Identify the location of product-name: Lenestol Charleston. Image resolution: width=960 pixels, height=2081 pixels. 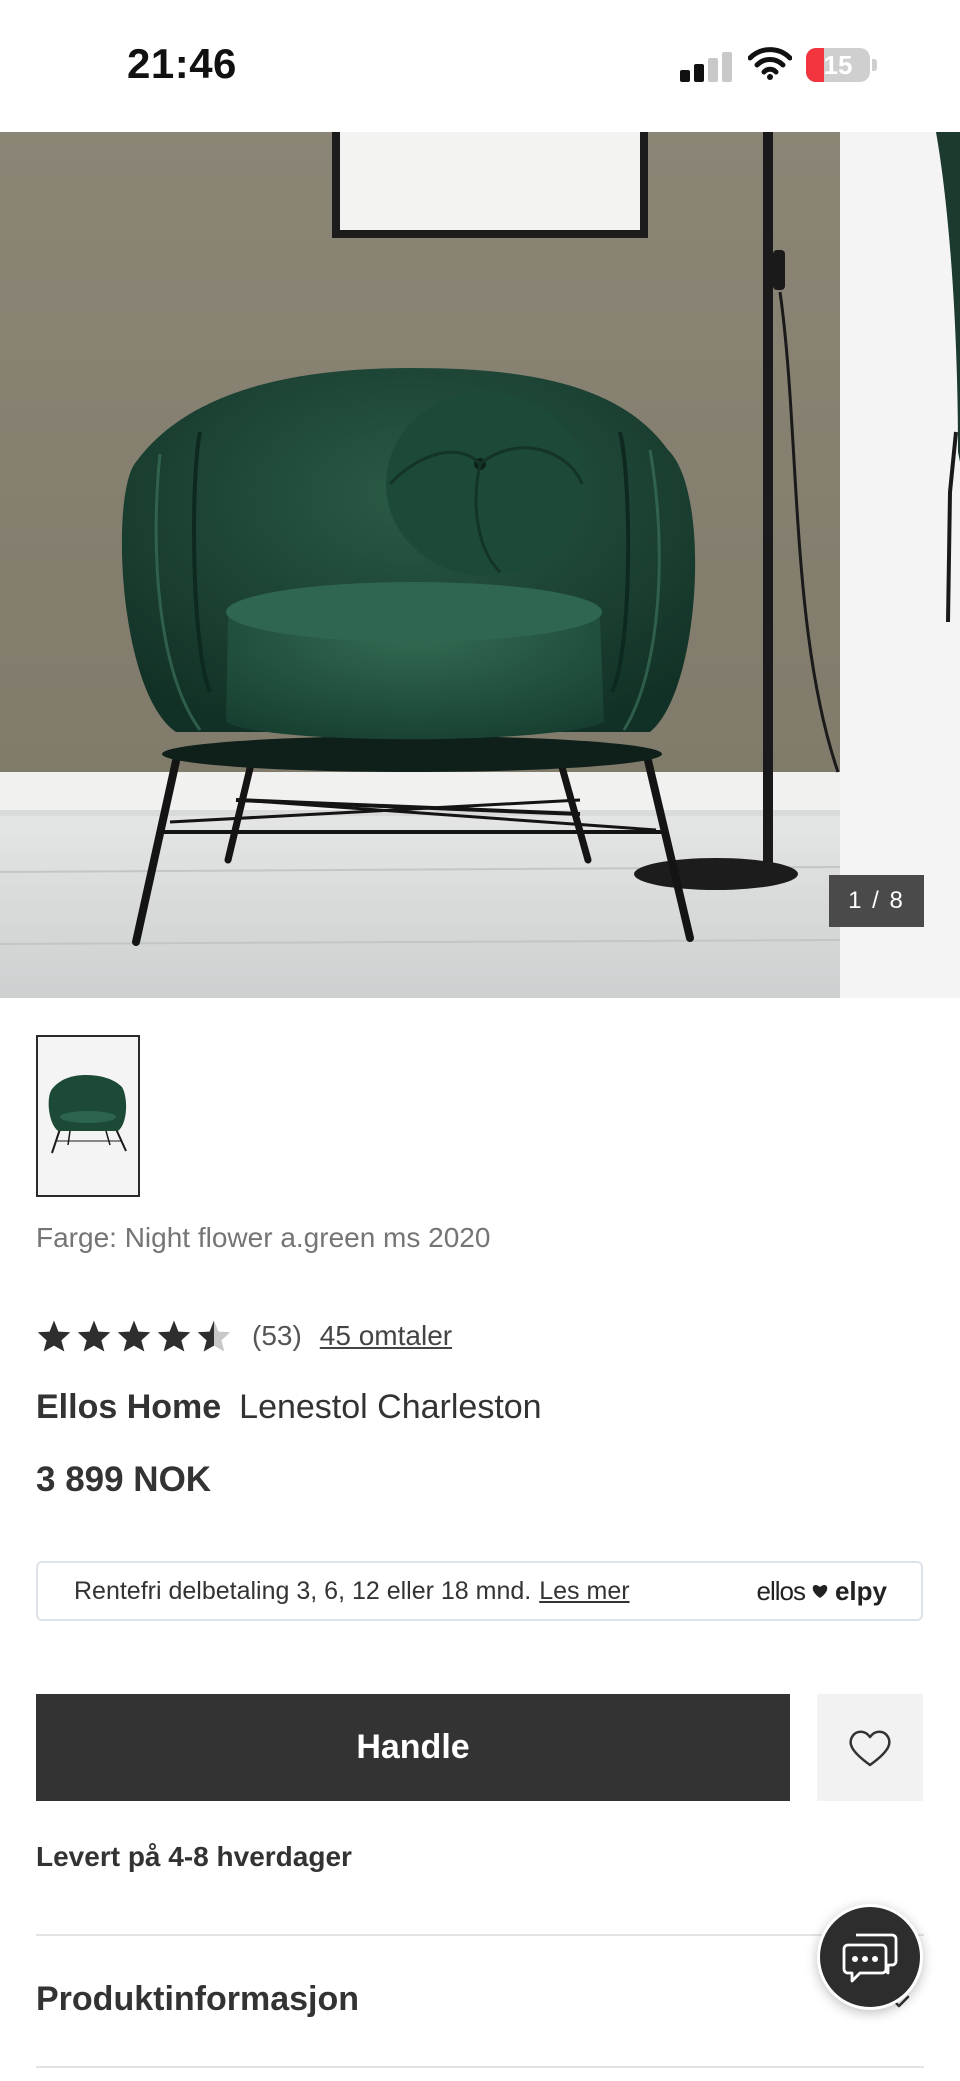
(390, 1407).